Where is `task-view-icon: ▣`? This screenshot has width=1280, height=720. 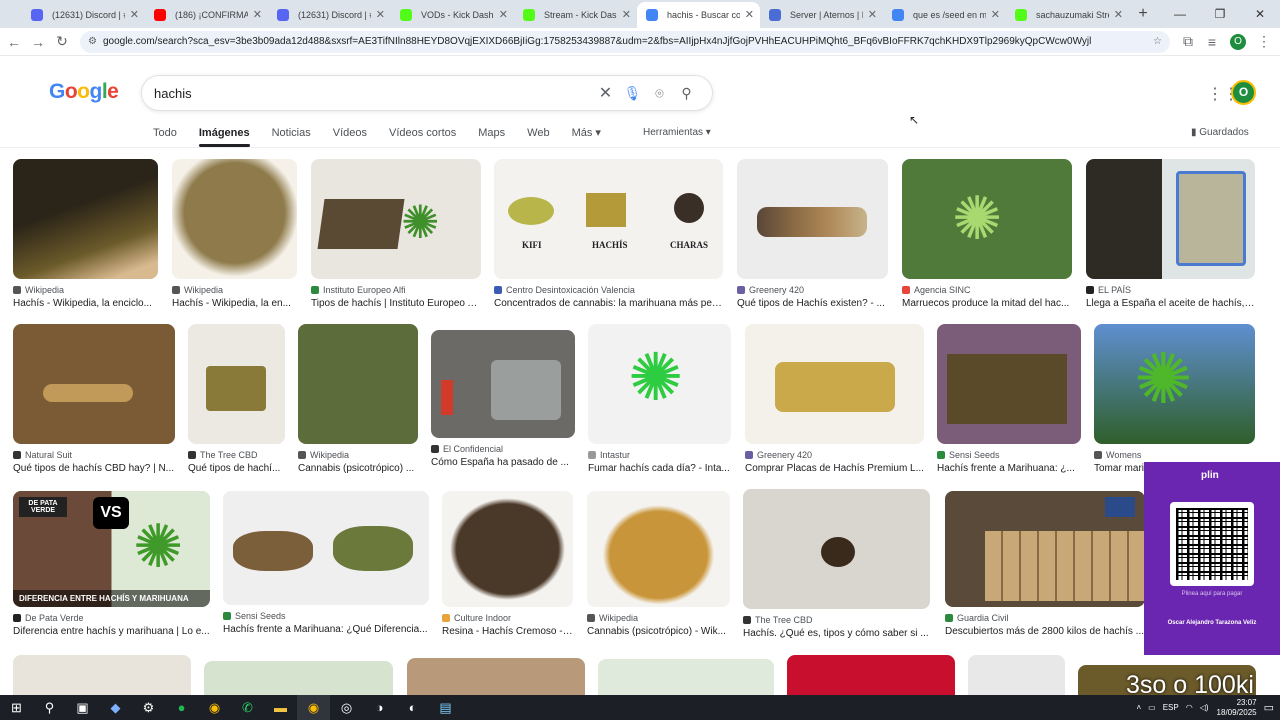 task-view-icon: ▣ is located at coordinates (82, 707).